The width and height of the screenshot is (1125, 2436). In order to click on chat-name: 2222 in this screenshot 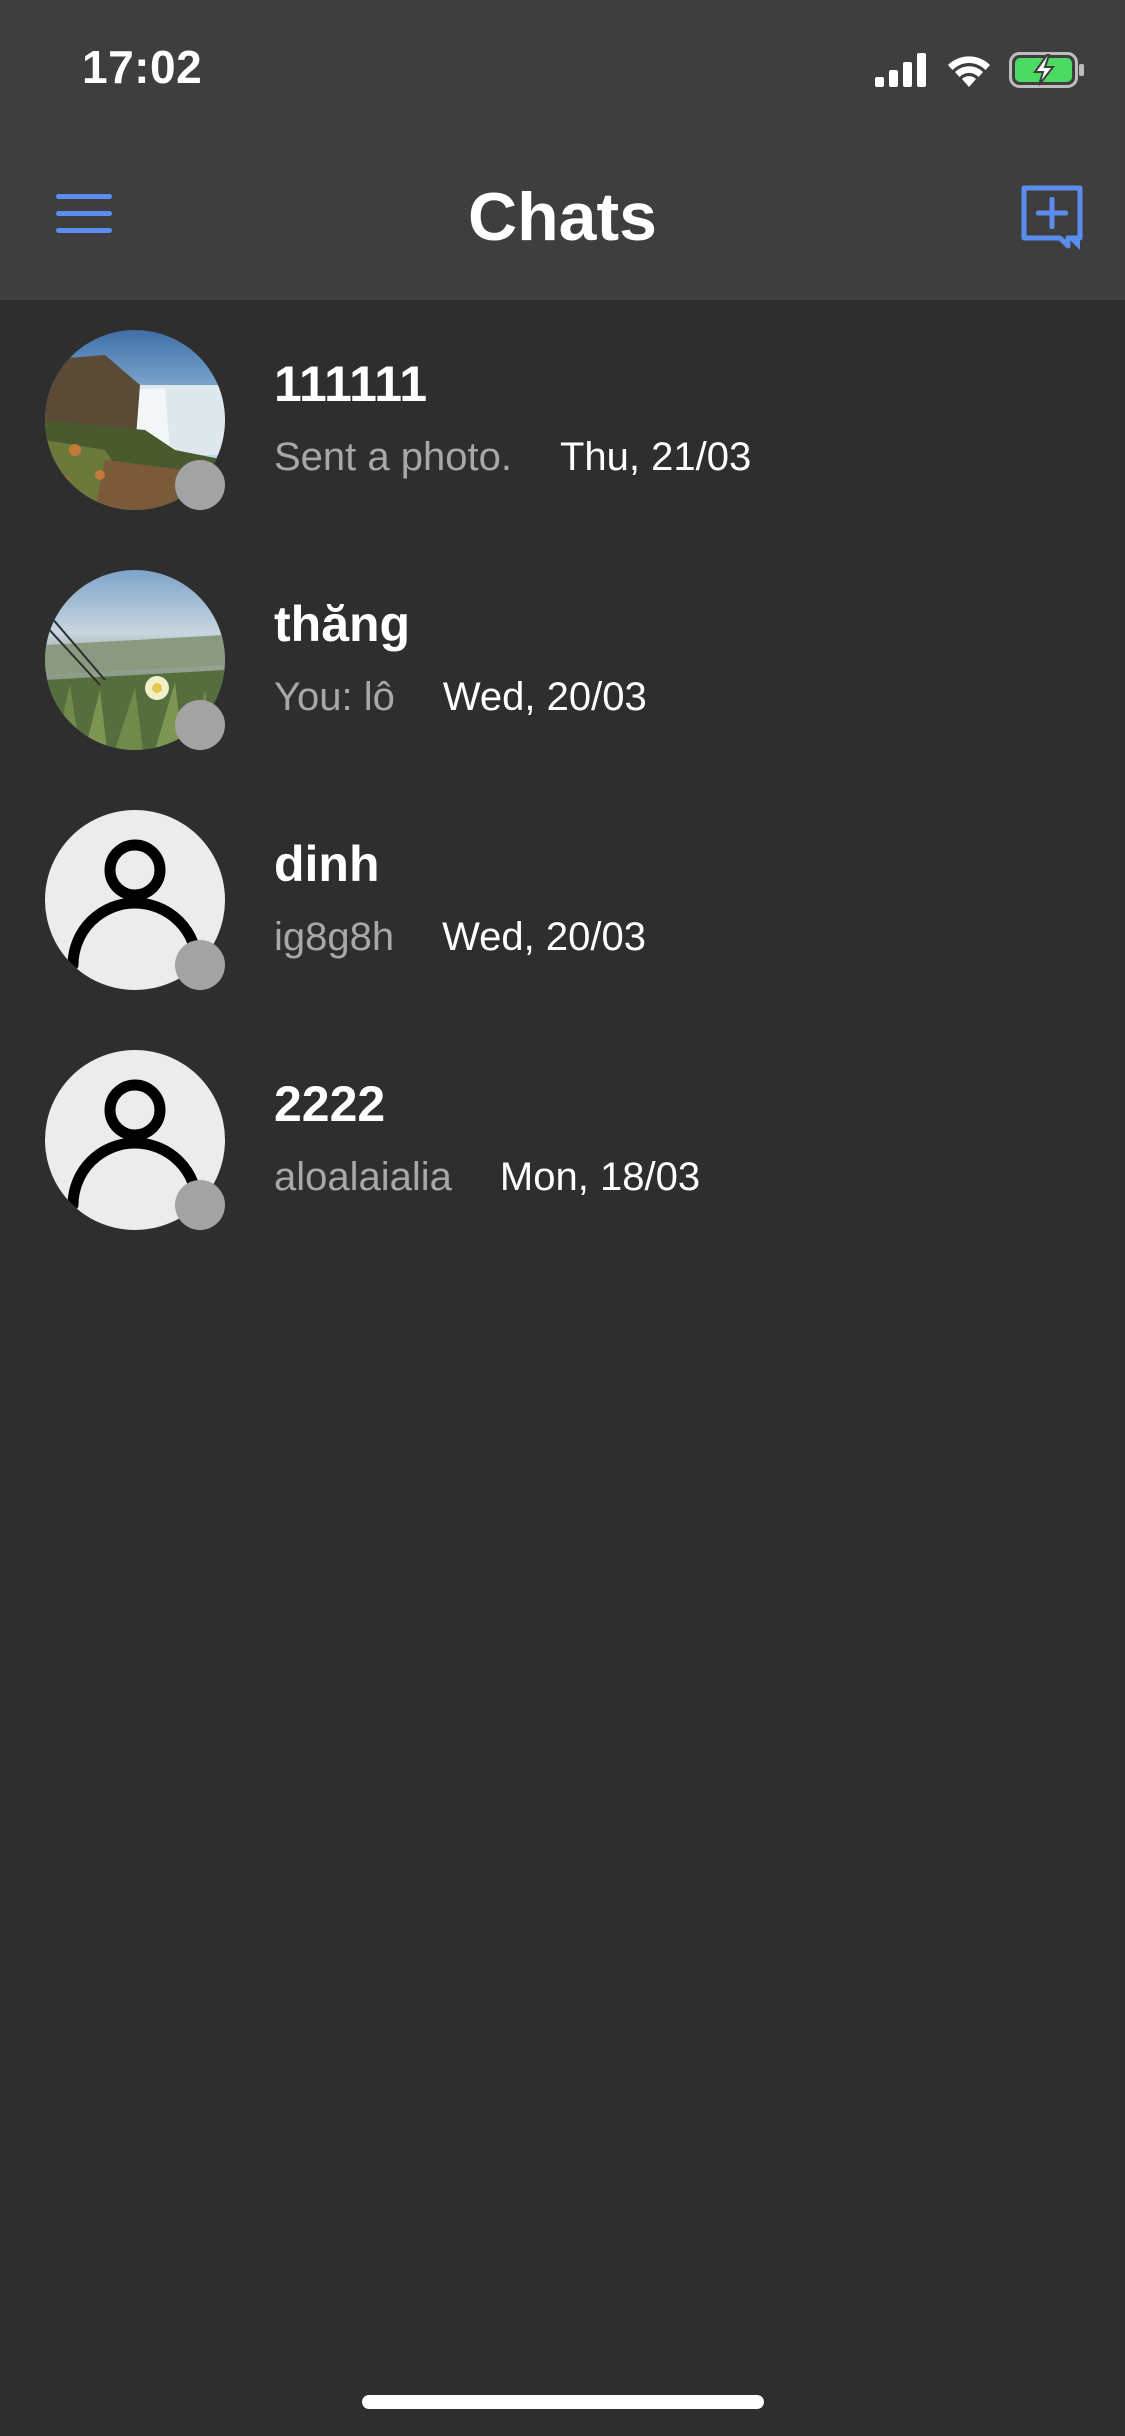, I will do `click(330, 1104)`.